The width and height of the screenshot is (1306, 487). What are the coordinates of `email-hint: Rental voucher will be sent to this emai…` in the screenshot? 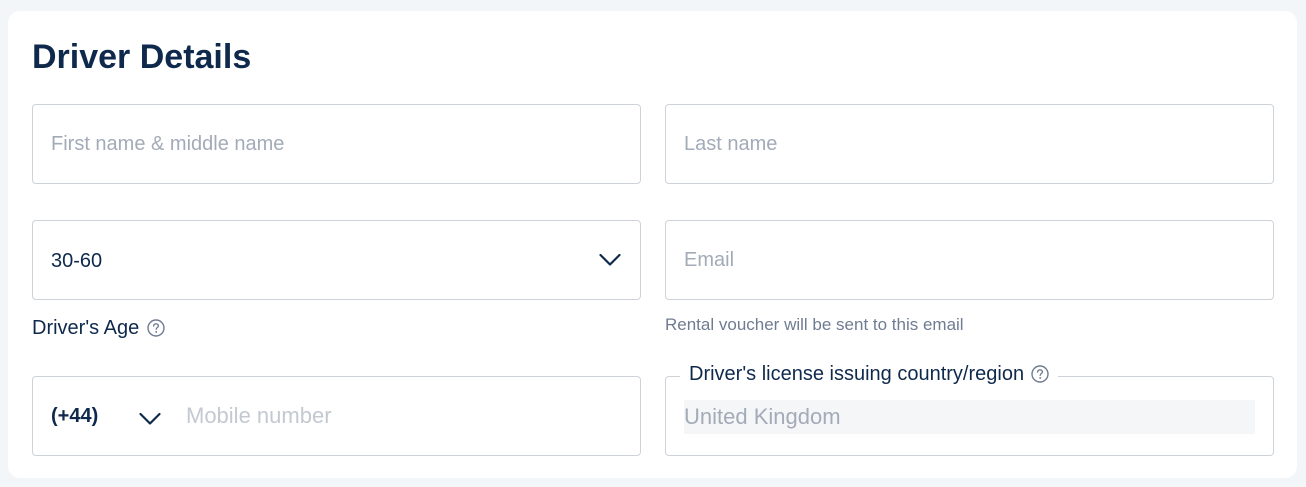 It's located at (814, 324).